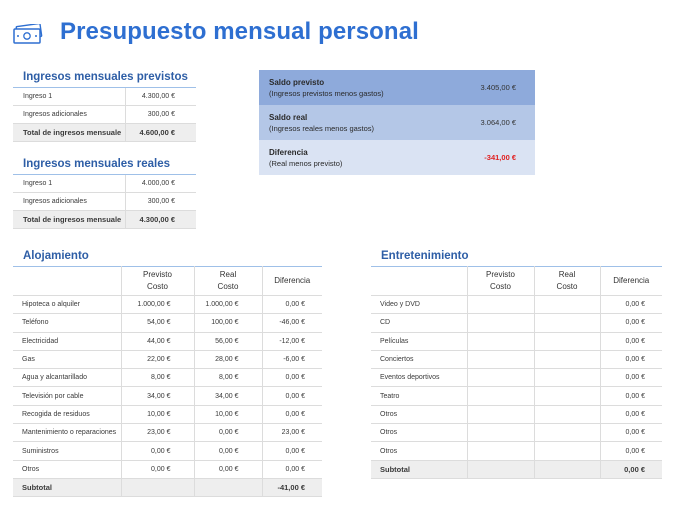  Describe the element at coordinates (425, 256) in the screenshot. I see `entretenimiento-title: Entretenimiento` at that location.